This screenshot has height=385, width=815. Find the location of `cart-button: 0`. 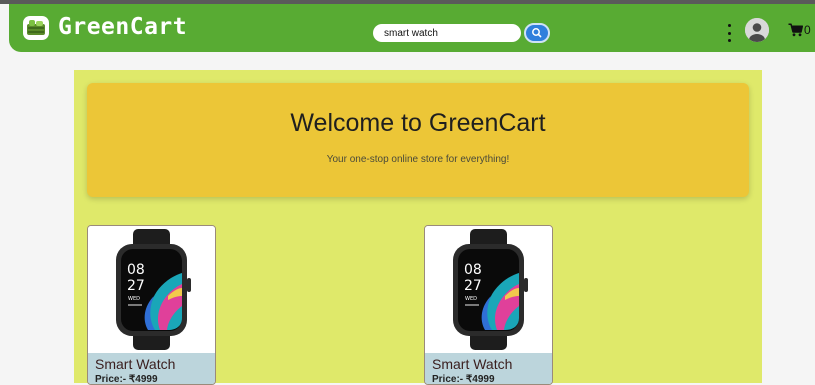

cart-button: 0 is located at coordinates (799, 30).